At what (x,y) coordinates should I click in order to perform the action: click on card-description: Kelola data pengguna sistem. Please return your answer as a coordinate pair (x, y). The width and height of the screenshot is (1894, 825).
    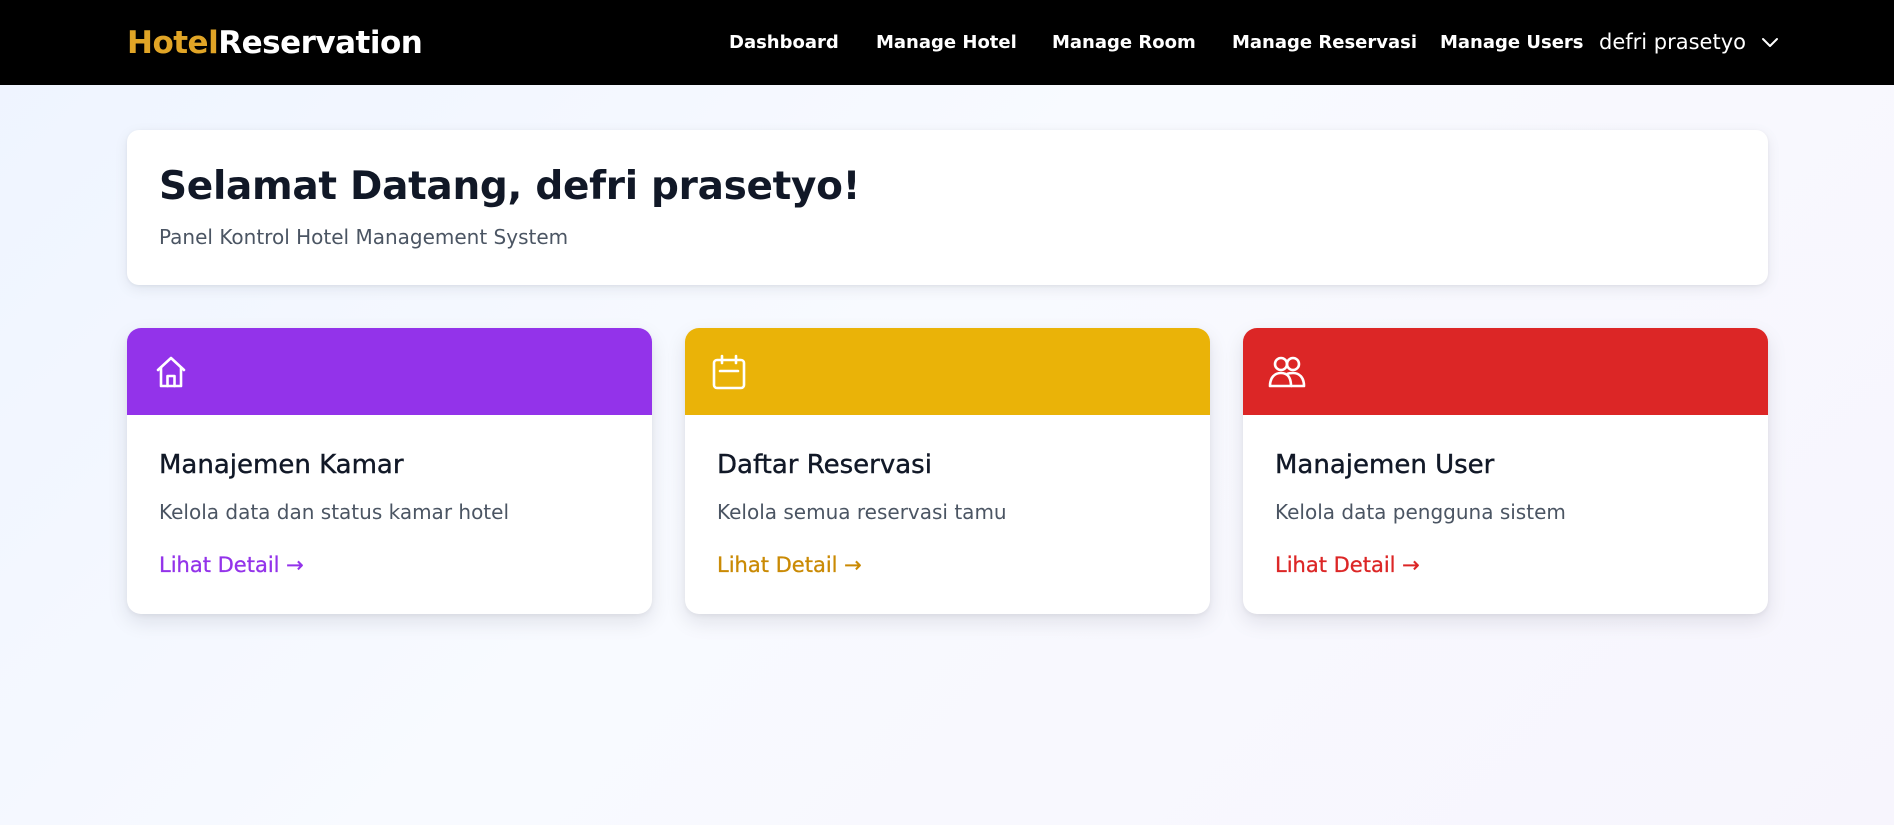
    Looking at the image, I should click on (1420, 512).